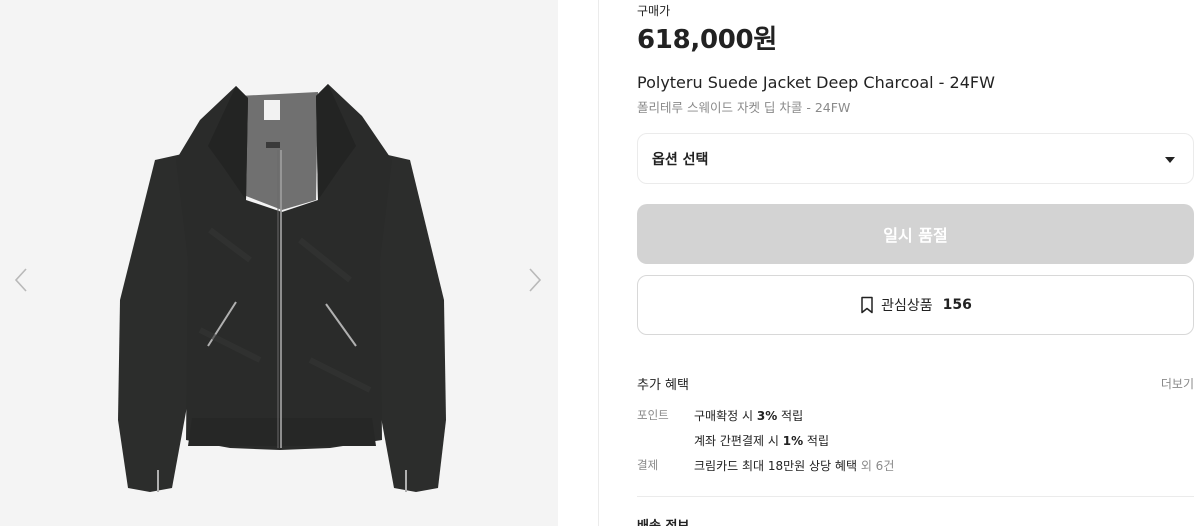 This screenshot has height=526, width=1200. What do you see at coordinates (680, 159) in the screenshot?
I see `option-select-label: 옵션 선택` at bounding box center [680, 159].